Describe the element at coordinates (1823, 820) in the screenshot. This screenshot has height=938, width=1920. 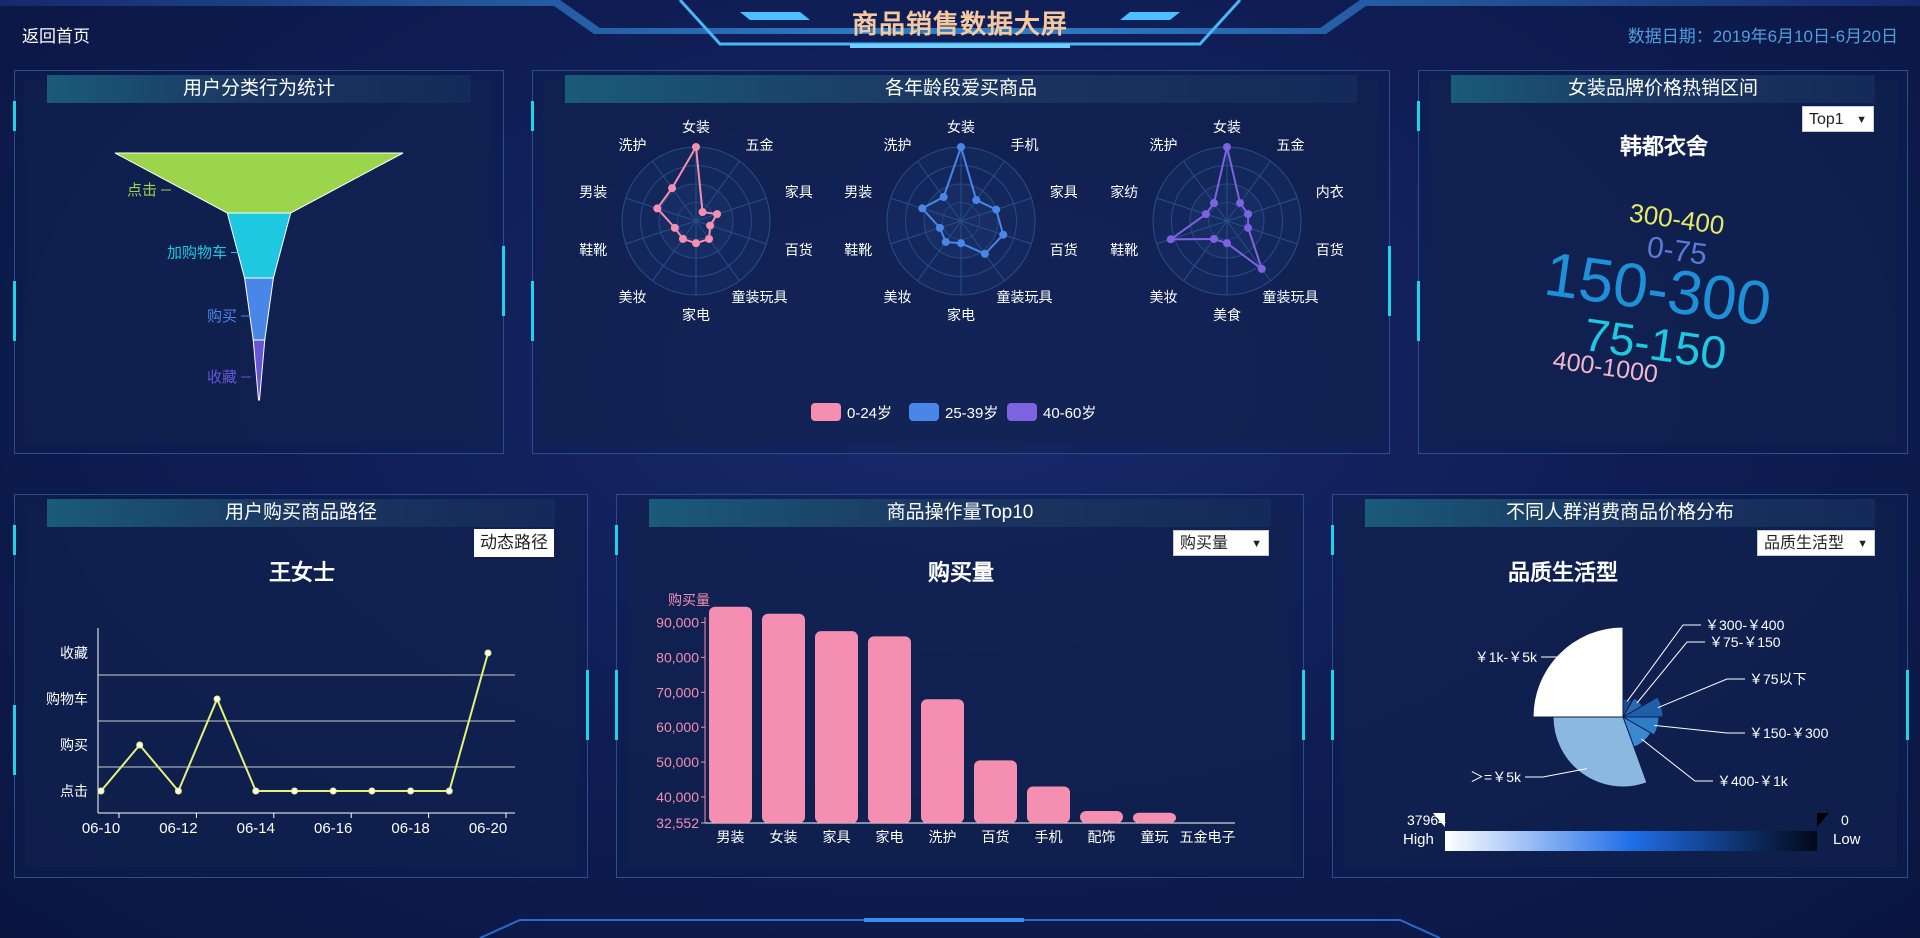
I see `visual-map-handle-low` at that location.